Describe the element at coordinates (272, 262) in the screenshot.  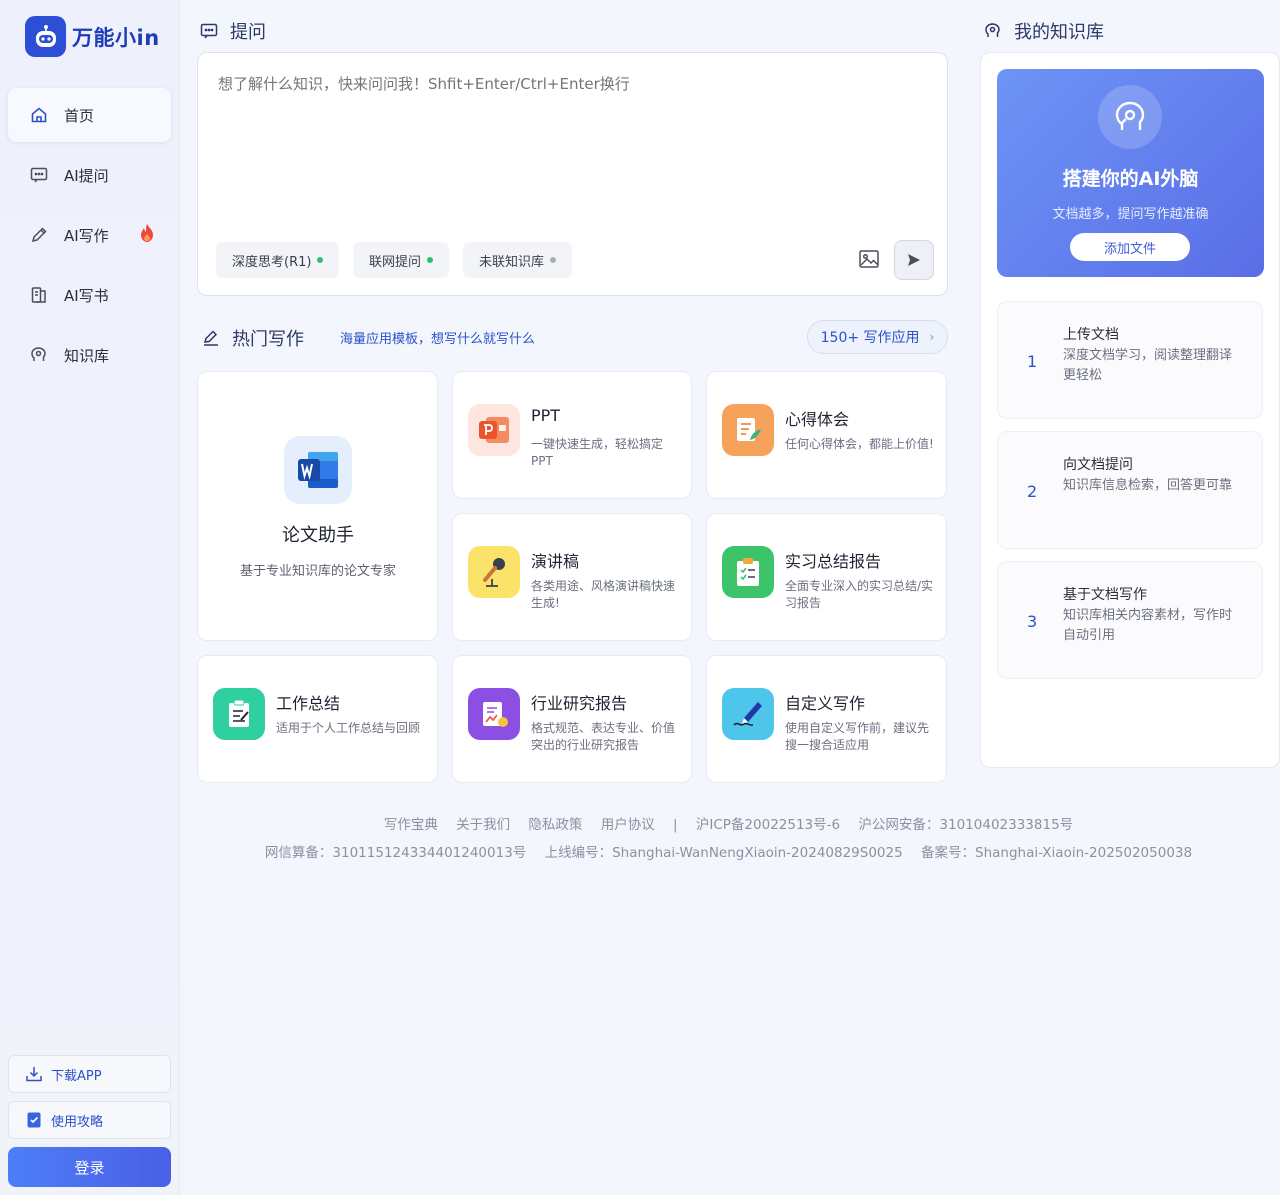
I see `chip-label: 深度思考(R1)` at that location.